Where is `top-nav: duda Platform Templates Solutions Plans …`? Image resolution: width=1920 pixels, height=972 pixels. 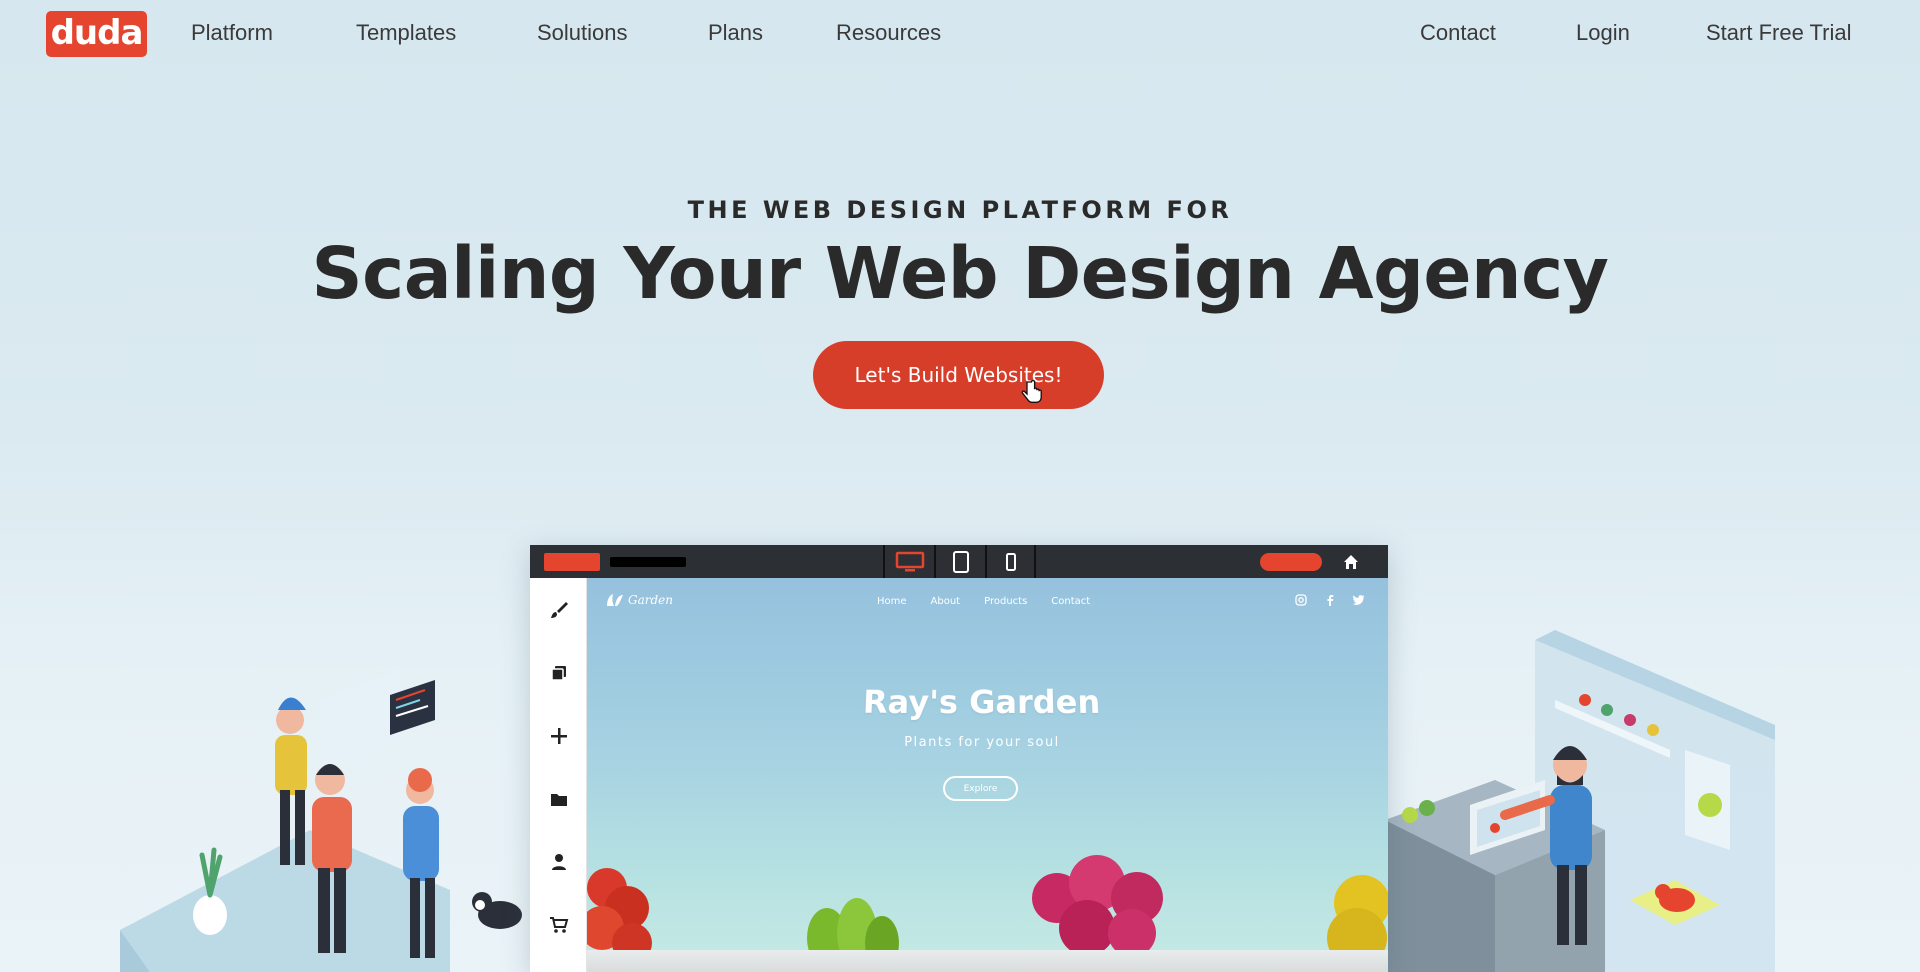
top-nav: duda Platform Templates Solutions Plans … is located at coordinates (960, 35).